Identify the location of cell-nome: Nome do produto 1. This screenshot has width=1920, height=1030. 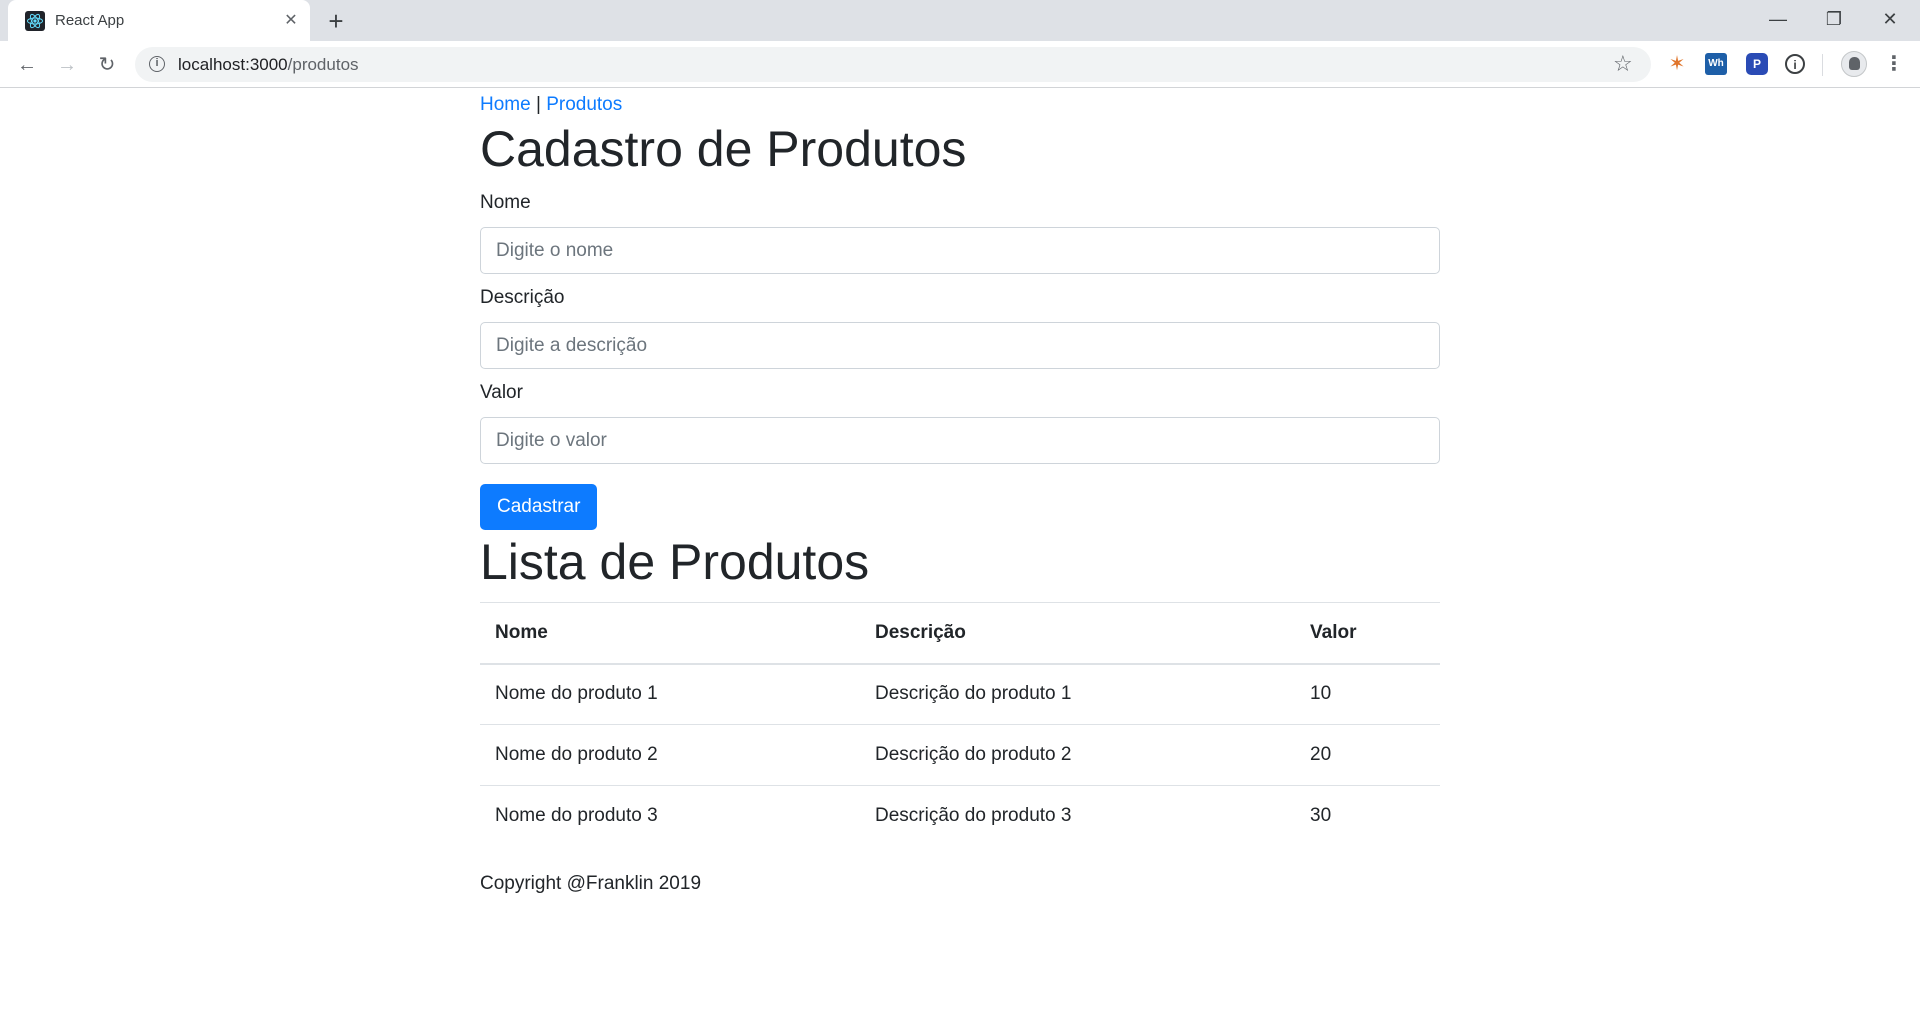
(670, 694).